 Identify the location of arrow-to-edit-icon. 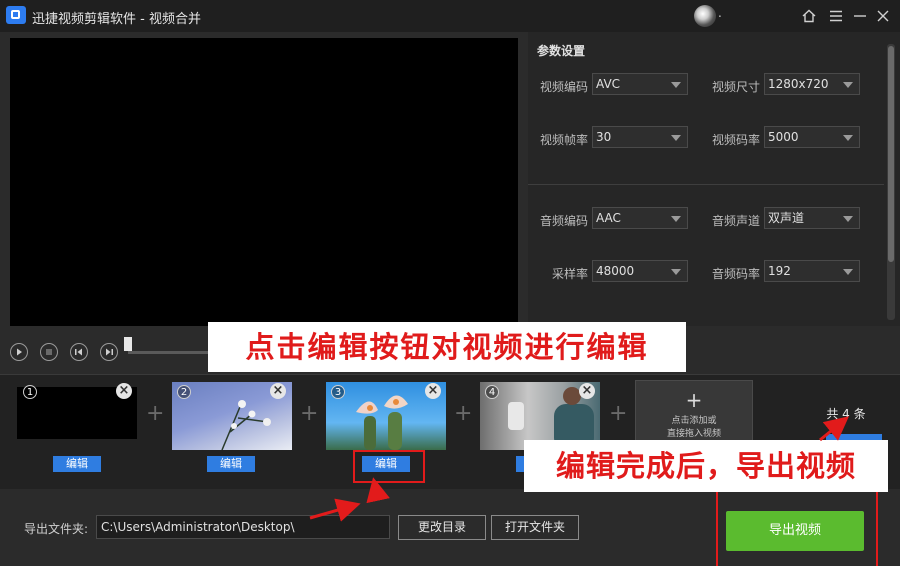
(378, 490).